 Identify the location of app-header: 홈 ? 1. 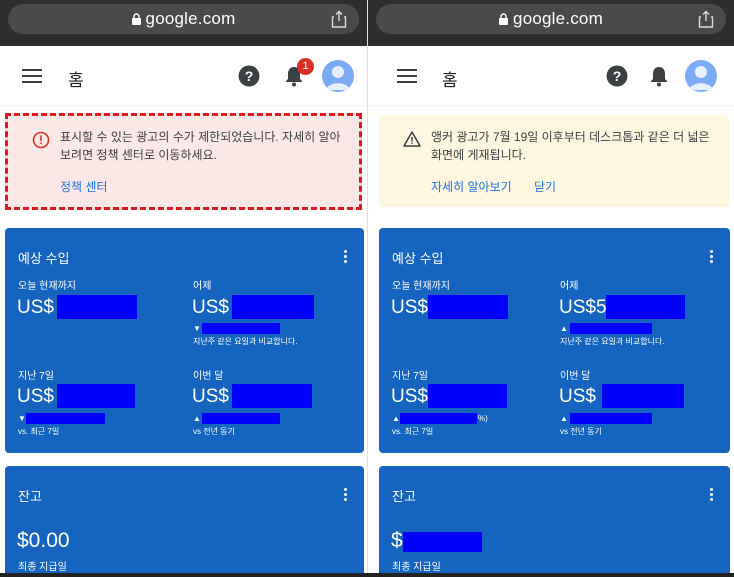
(183, 76).